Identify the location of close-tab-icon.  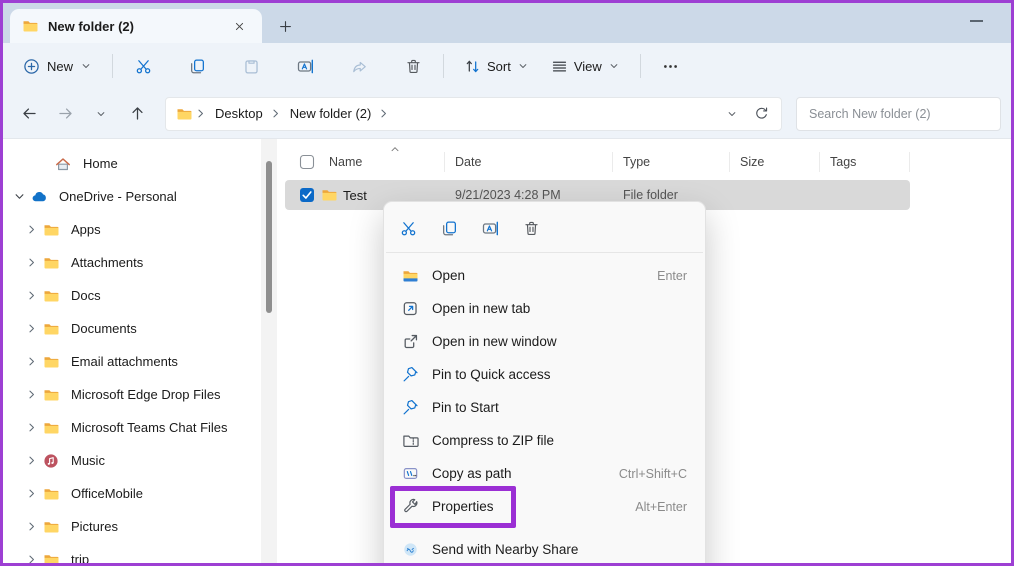
(239, 26).